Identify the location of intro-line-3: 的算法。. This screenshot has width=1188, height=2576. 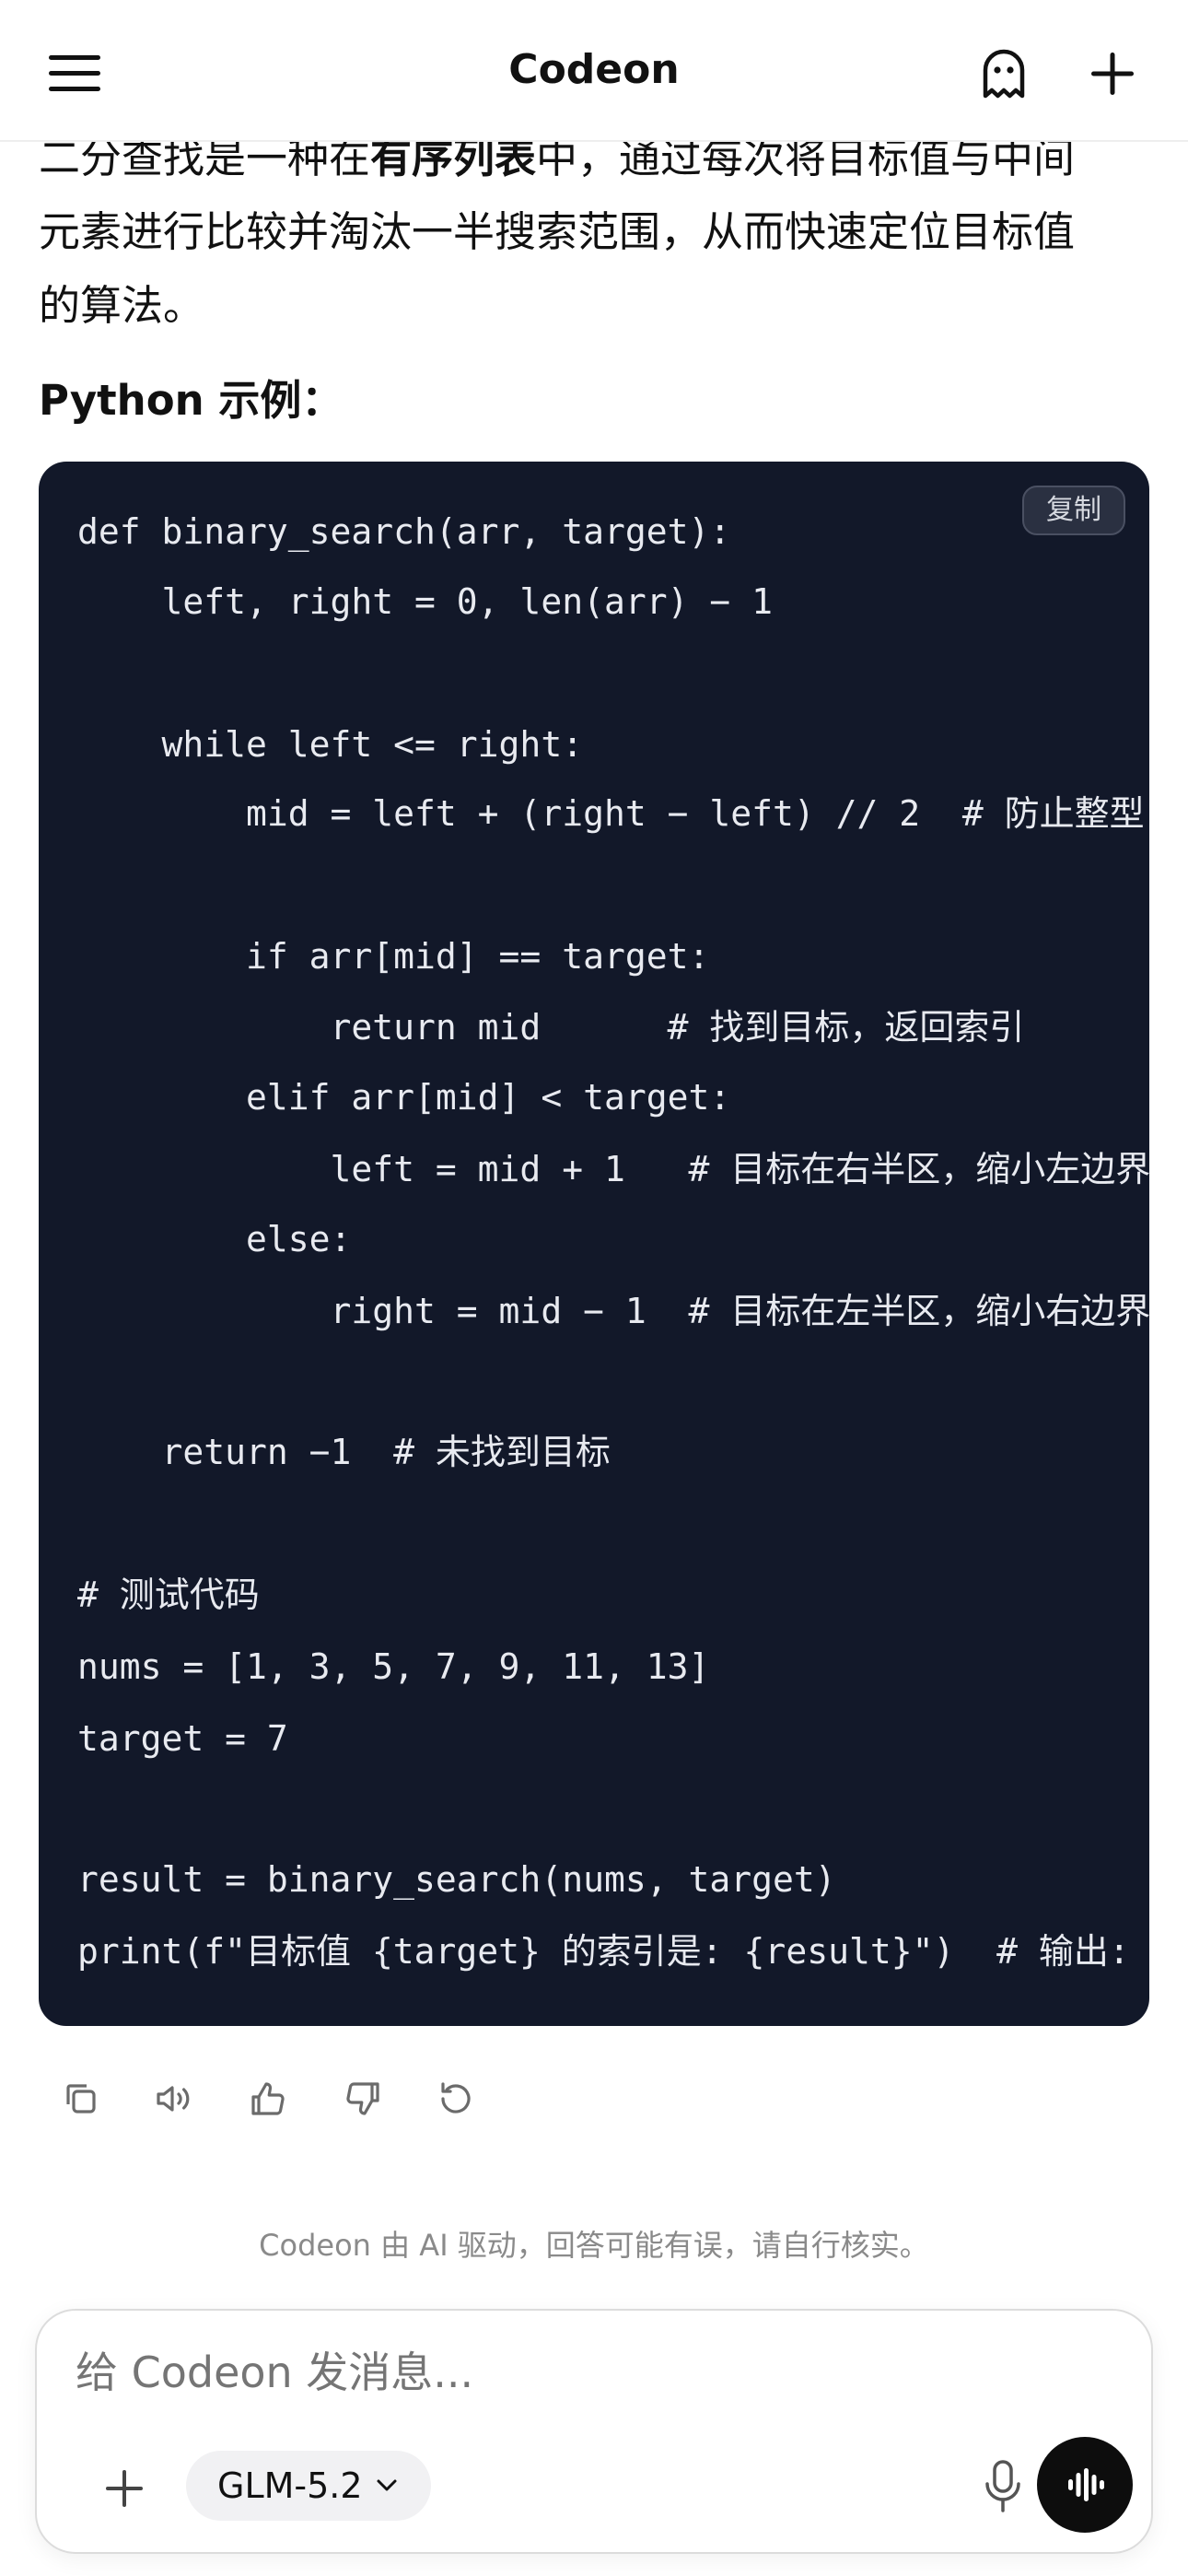
(122, 305).